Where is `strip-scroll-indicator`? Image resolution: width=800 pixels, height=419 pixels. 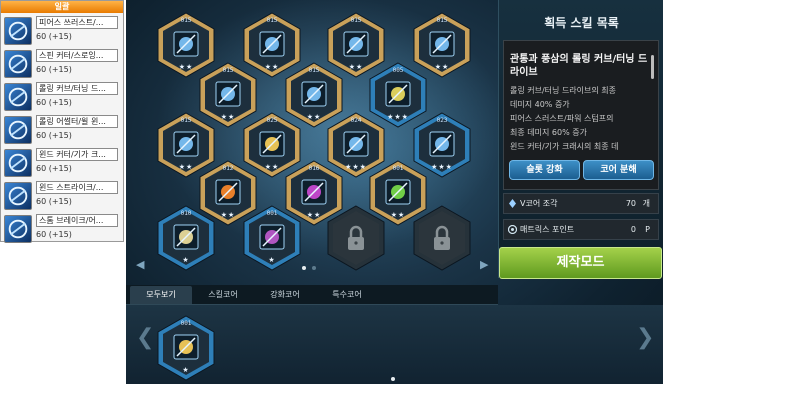
strip-scroll-indicator is located at coordinates (393, 379).